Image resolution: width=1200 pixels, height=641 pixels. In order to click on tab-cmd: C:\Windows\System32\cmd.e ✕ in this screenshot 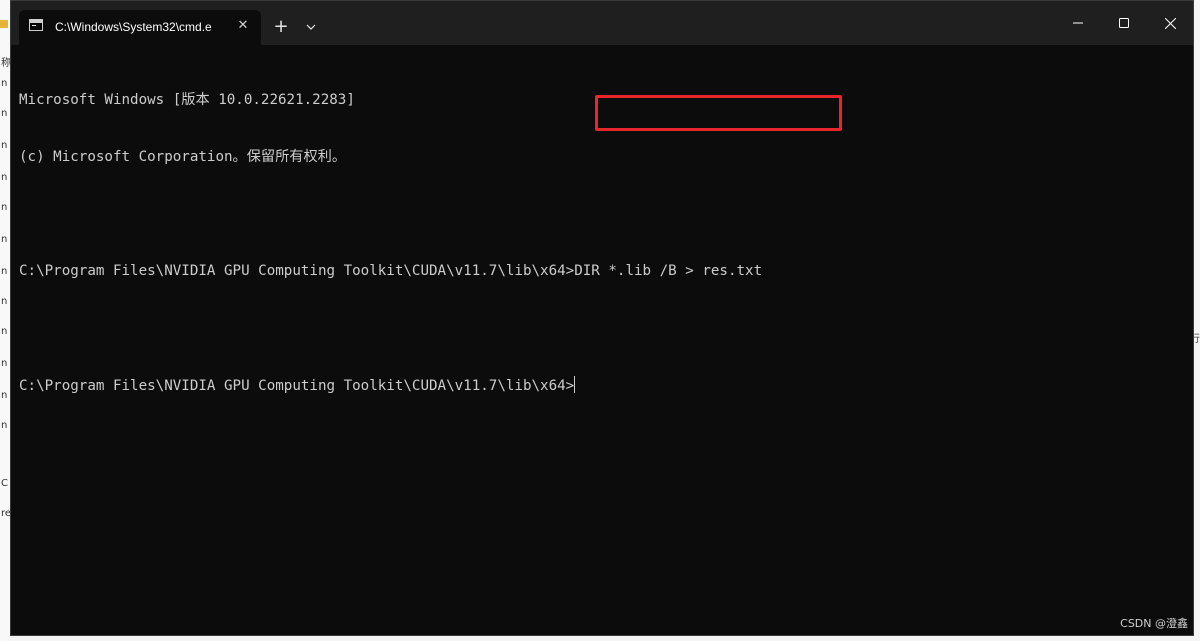, I will do `click(140, 27)`.